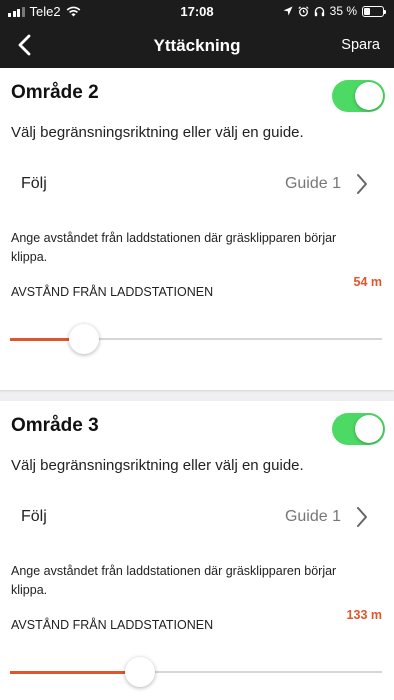 This screenshot has width=394, height=700. What do you see at coordinates (55, 92) in the screenshot?
I see `area-title: Område 2` at bounding box center [55, 92].